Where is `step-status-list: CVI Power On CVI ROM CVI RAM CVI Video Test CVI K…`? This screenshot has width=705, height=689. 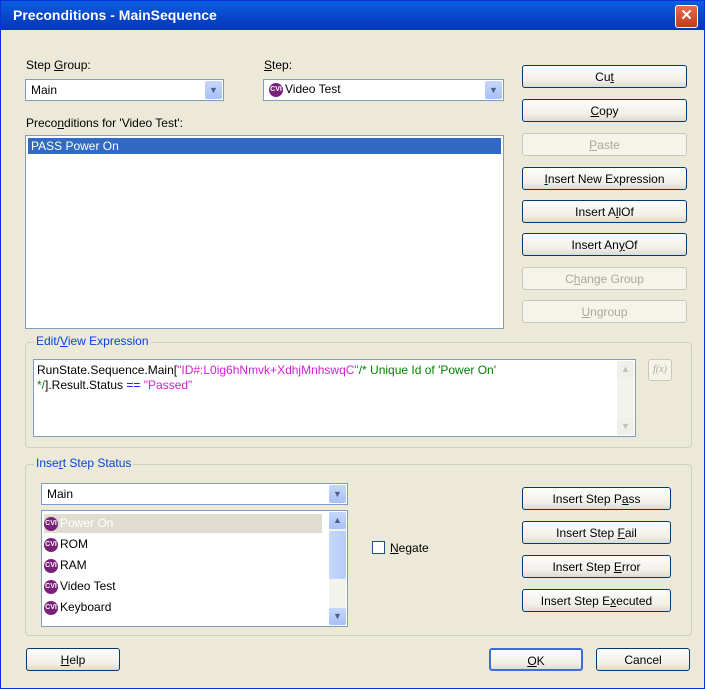
step-status-list: CVI Power On CVI ROM CVI RAM CVI Video Test CVI K… is located at coordinates (194, 568).